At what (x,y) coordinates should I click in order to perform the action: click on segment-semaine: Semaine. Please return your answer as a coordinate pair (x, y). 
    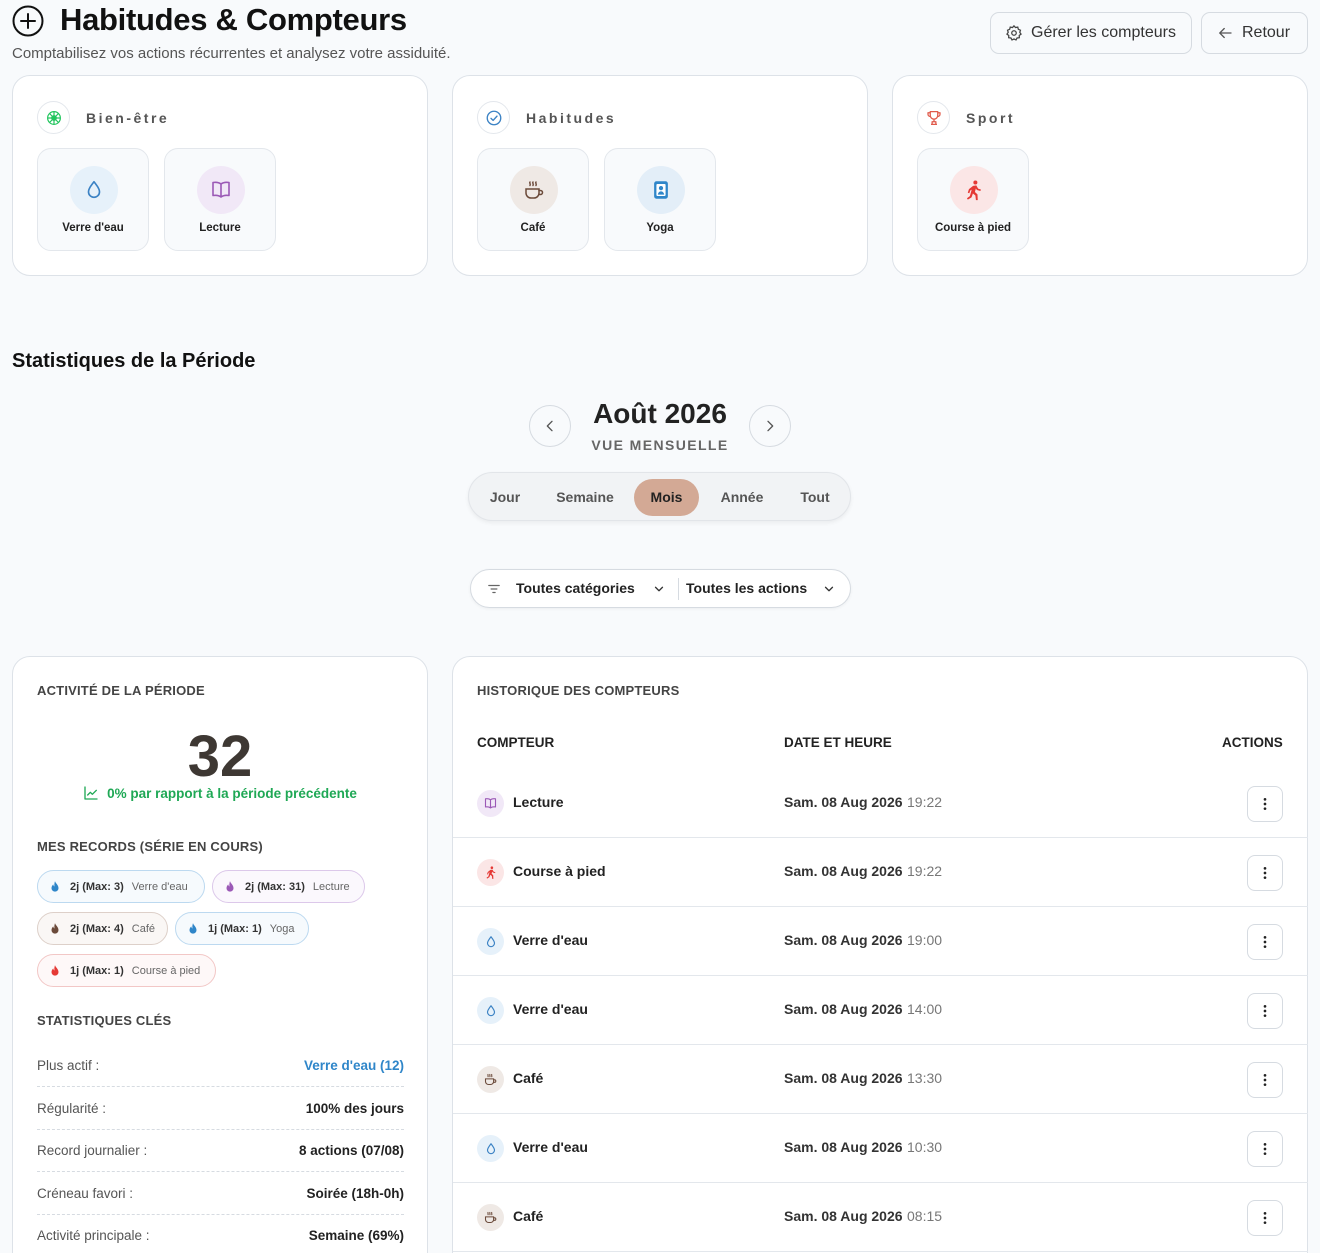
    Looking at the image, I should click on (585, 497).